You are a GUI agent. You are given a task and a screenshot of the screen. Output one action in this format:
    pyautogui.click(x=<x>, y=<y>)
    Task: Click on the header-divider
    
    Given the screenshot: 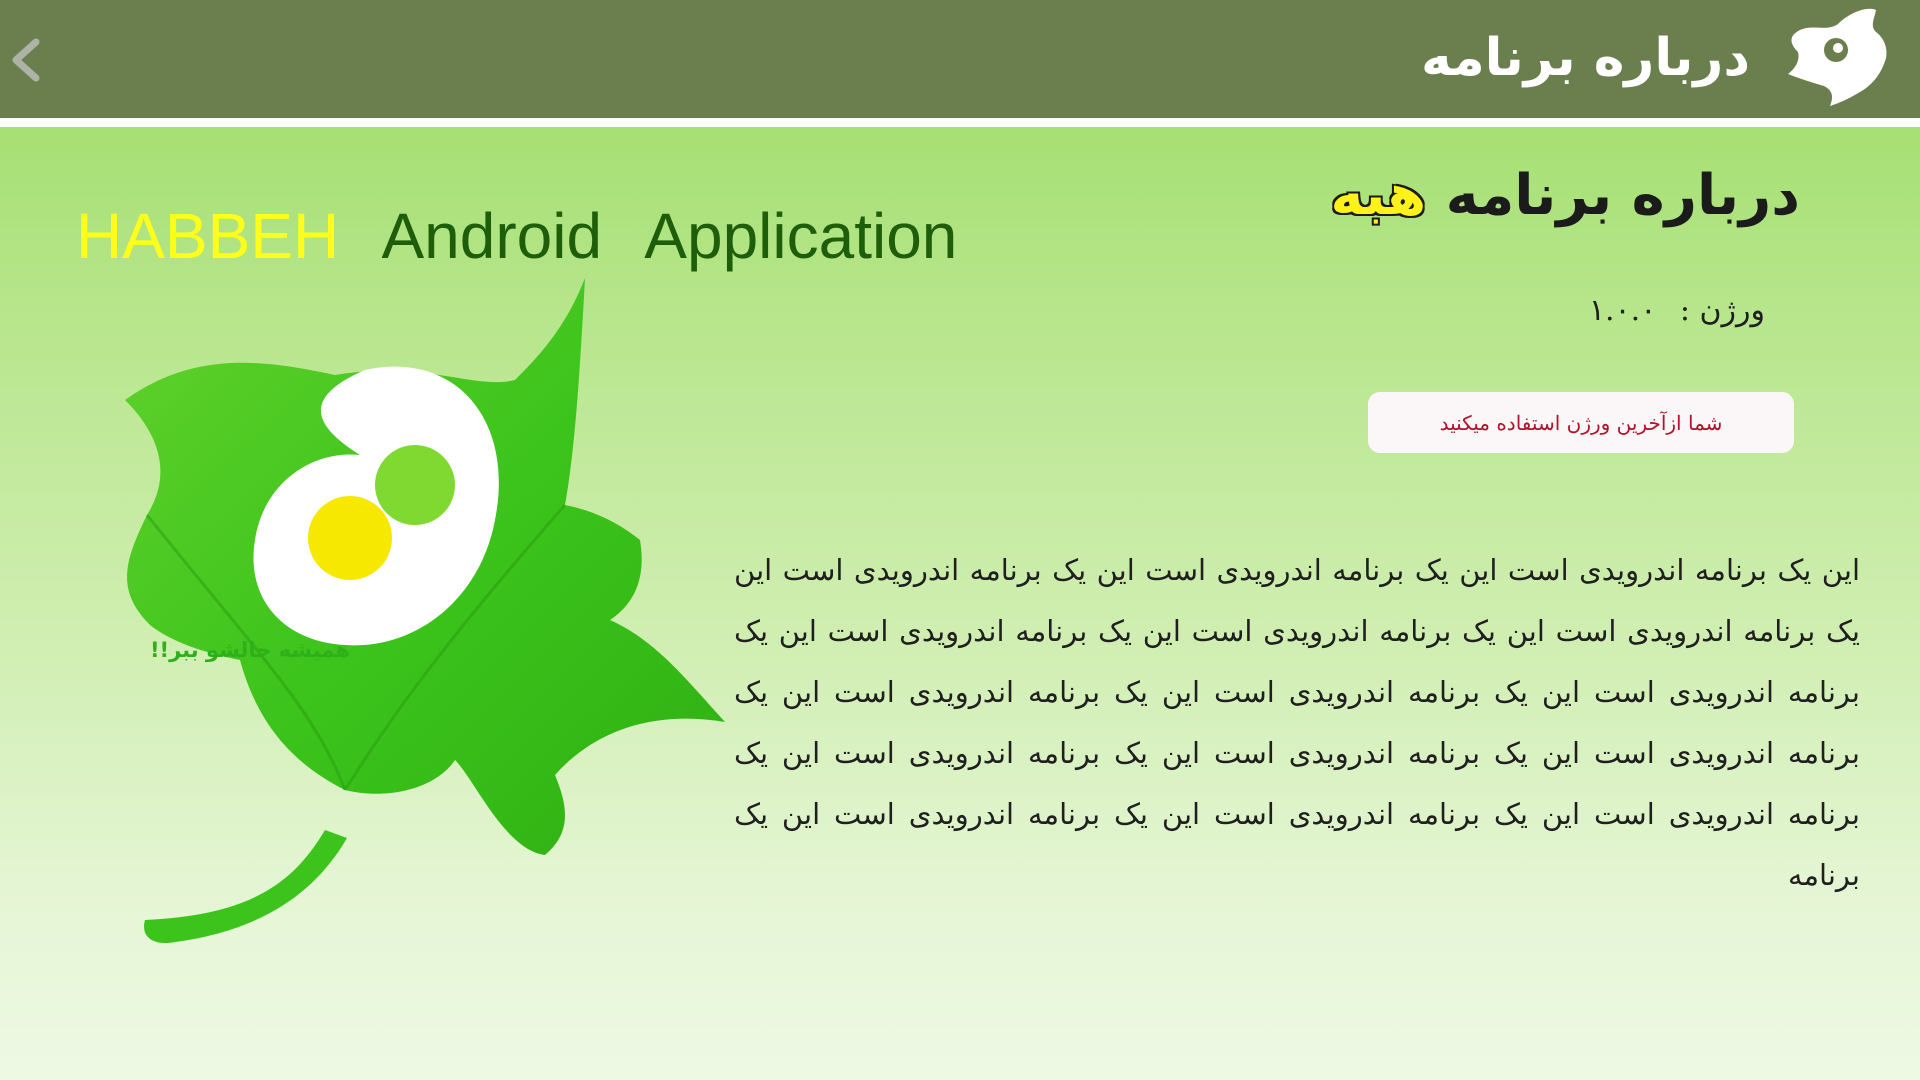 What is the action you would take?
    pyautogui.click(x=960, y=122)
    